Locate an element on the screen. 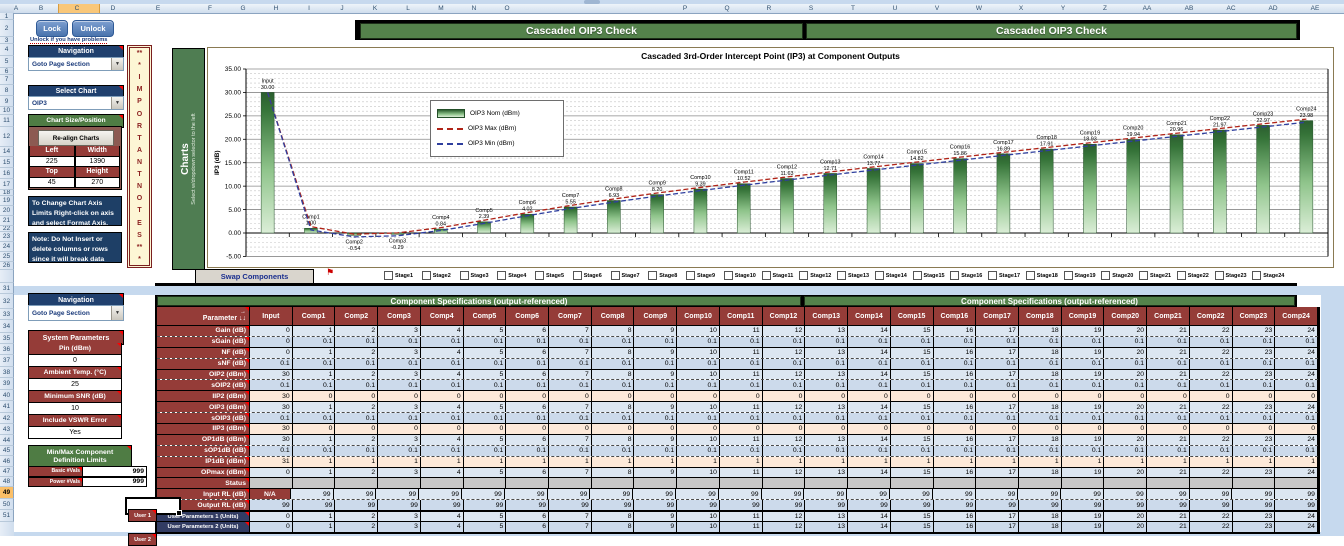 The width and height of the screenshot is (1344, 546). row-header: 50 is located at coordinates (7, 504).